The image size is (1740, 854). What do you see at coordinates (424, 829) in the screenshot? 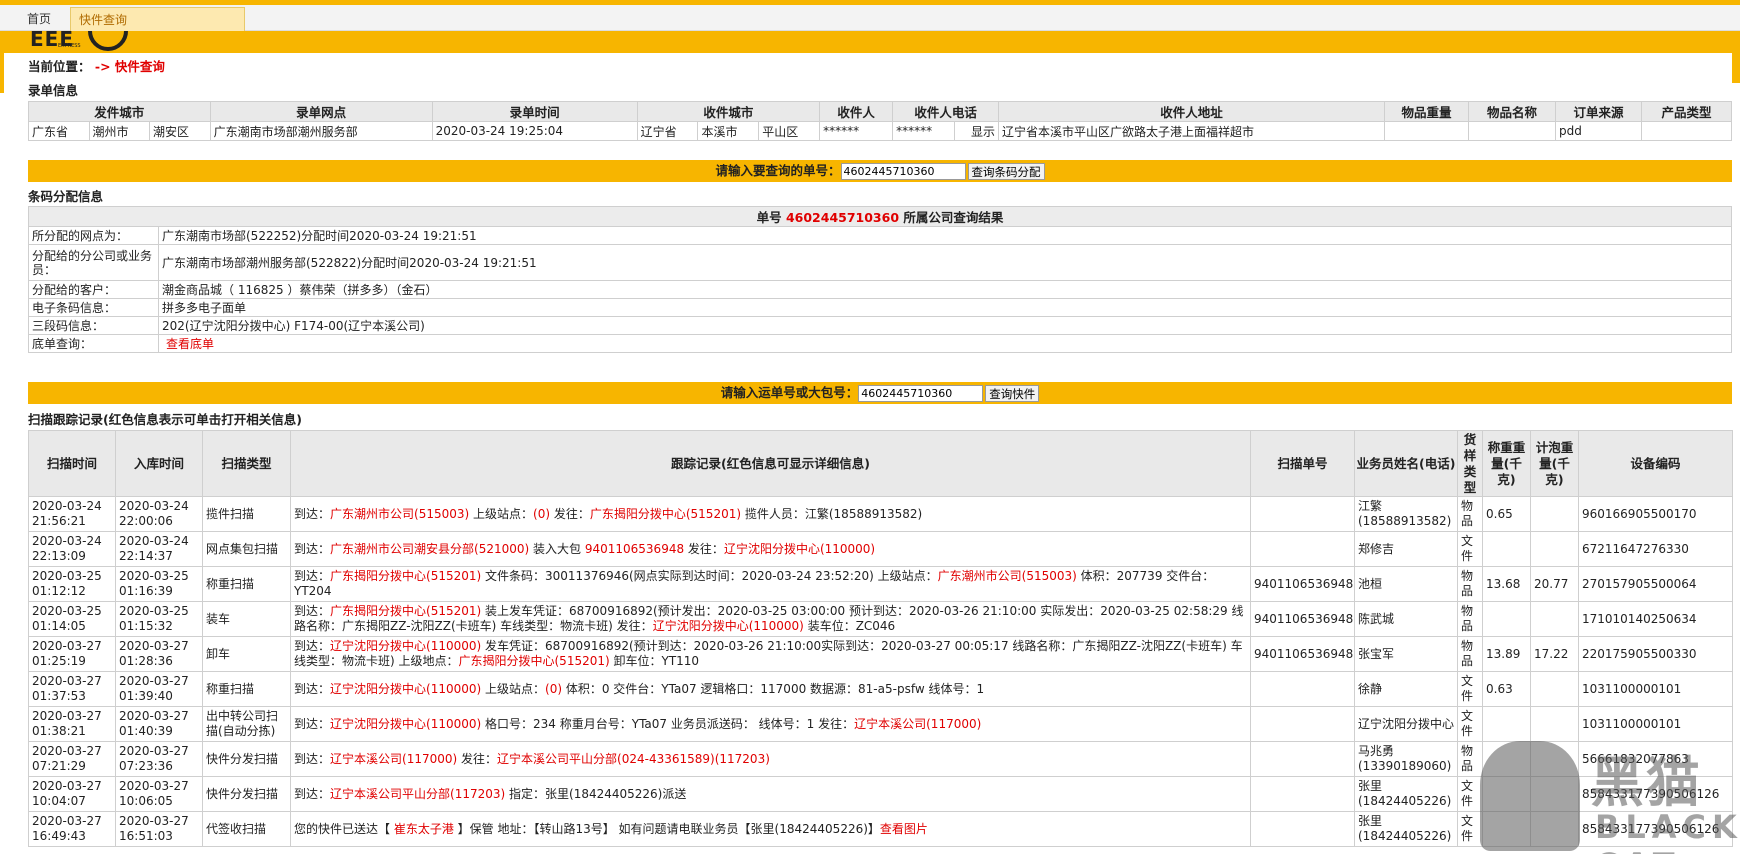
I see `tracking-link: 崔东太子港` at bounding box center [424, 829].